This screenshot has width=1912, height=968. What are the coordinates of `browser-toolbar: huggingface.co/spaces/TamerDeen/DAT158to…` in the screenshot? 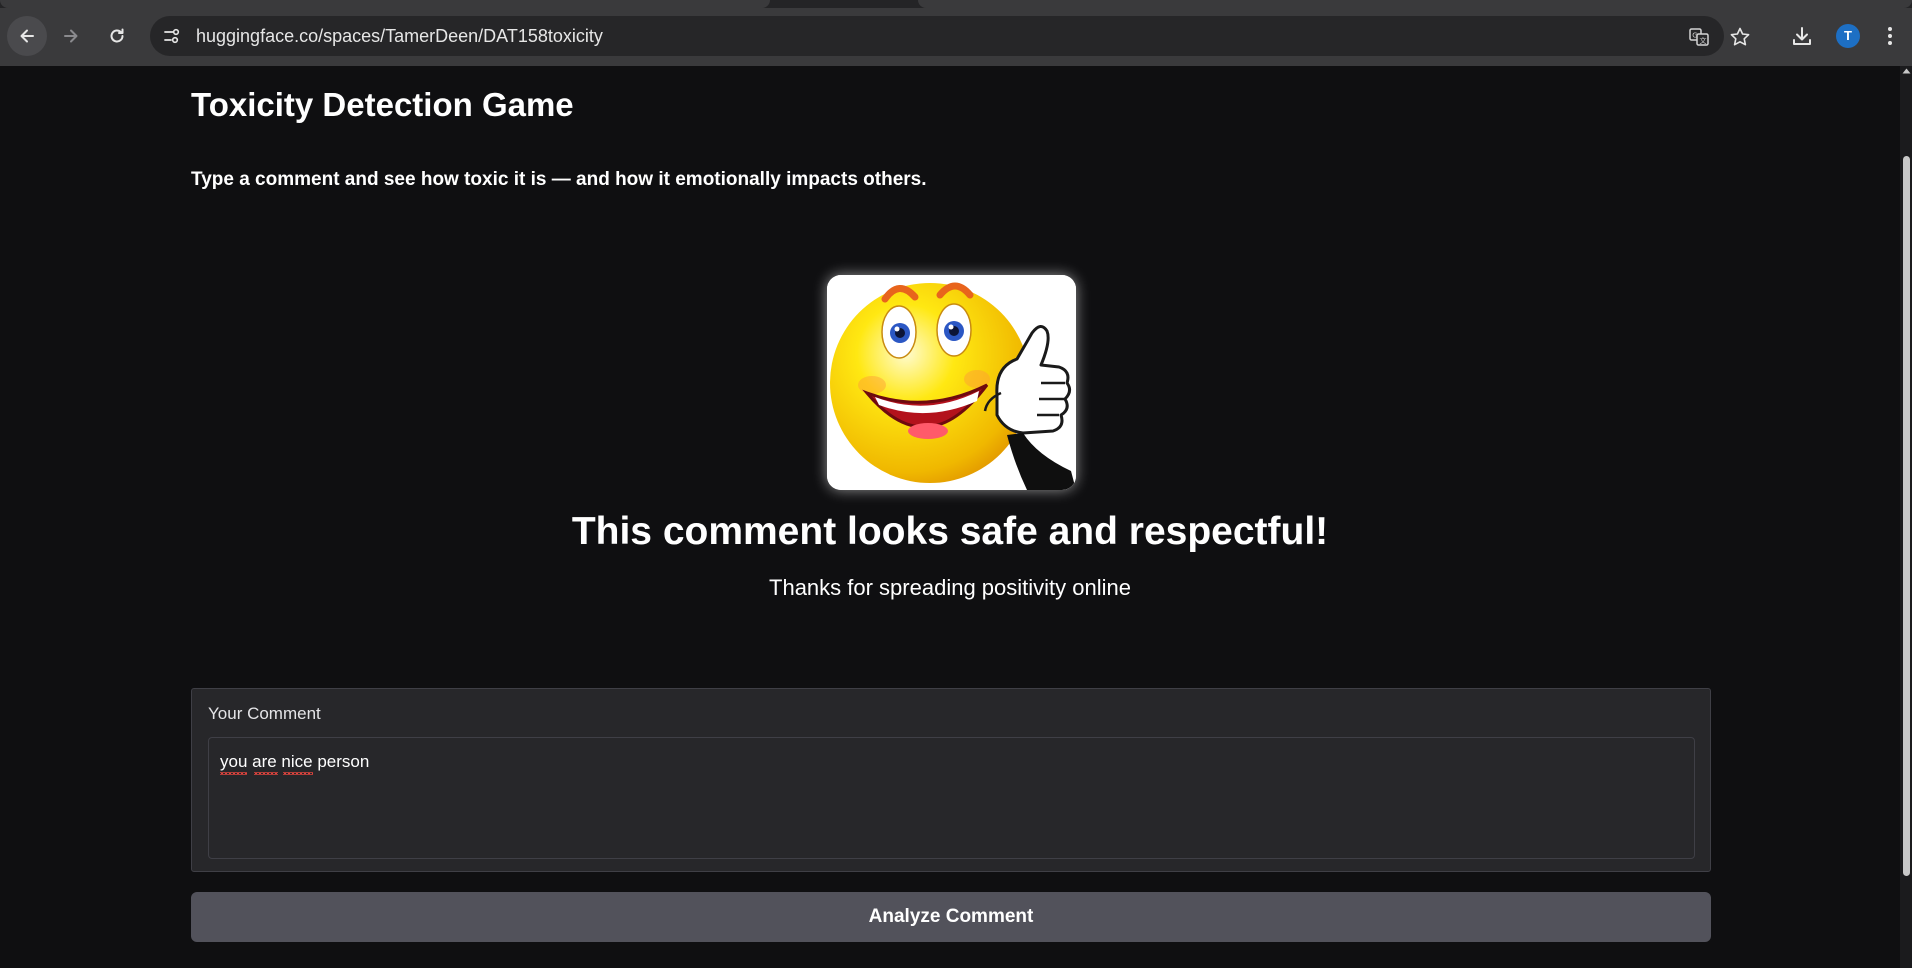 It's located at (956, 33).